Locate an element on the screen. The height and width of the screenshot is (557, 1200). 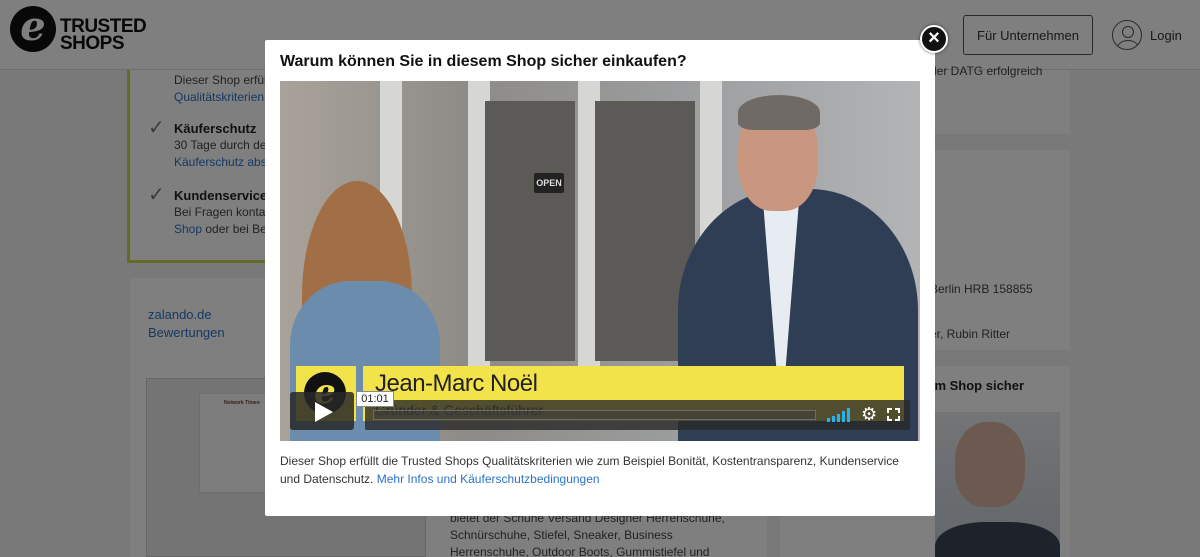
volume-icon is located at coordinates (840, 415).